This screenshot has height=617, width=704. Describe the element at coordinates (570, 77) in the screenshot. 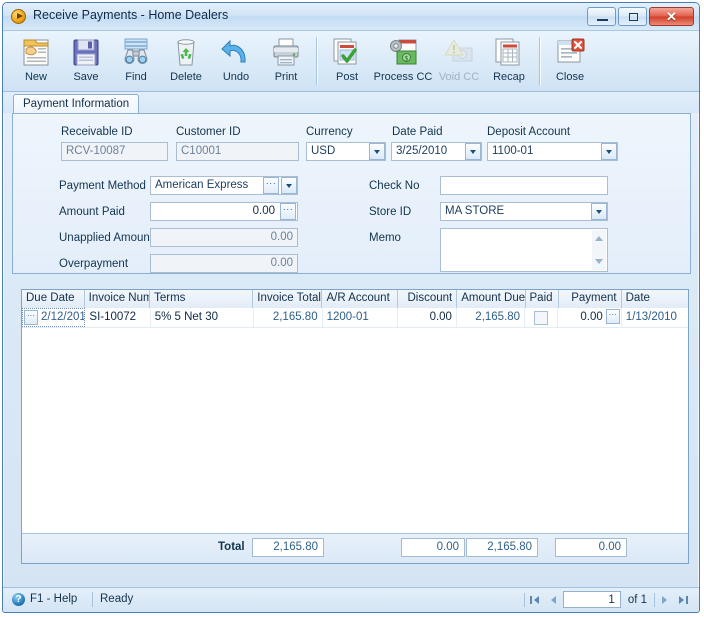

I see `toolbar-close-label: Close` at that location.